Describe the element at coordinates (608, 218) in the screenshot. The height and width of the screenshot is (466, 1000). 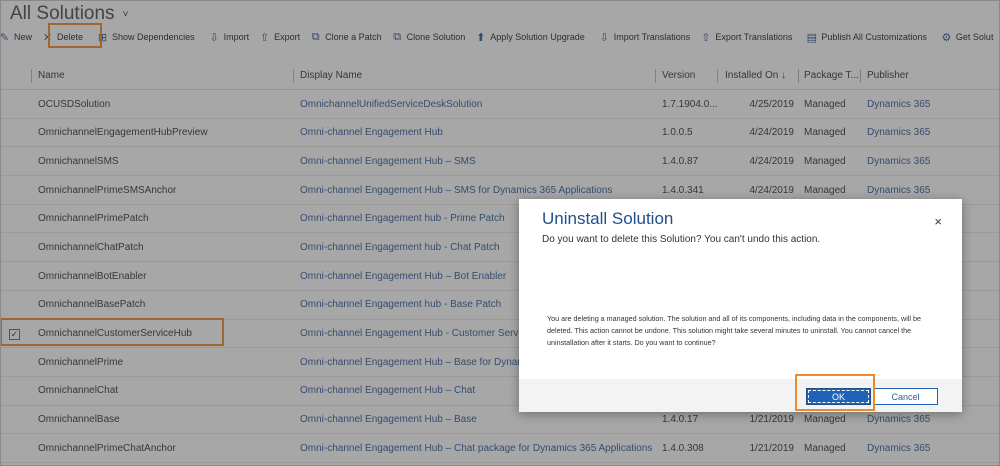
I see `dialog-title: Uninstall Solution` at that location.